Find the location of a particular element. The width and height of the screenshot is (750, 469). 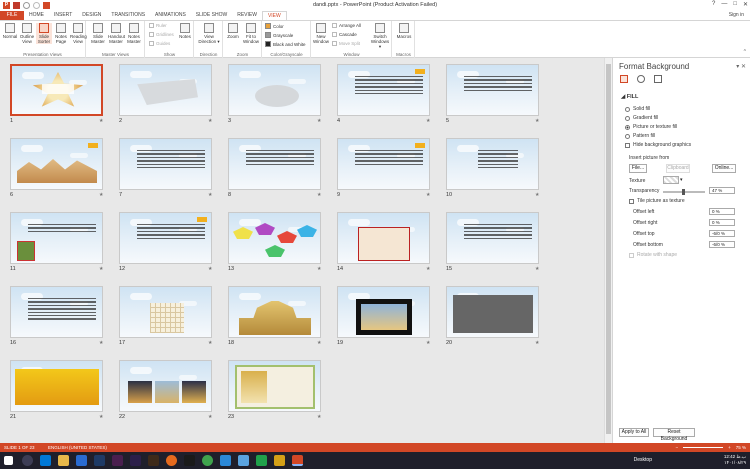

texture-dropdown-icon: ▾ is located at coordinates (681, 180).